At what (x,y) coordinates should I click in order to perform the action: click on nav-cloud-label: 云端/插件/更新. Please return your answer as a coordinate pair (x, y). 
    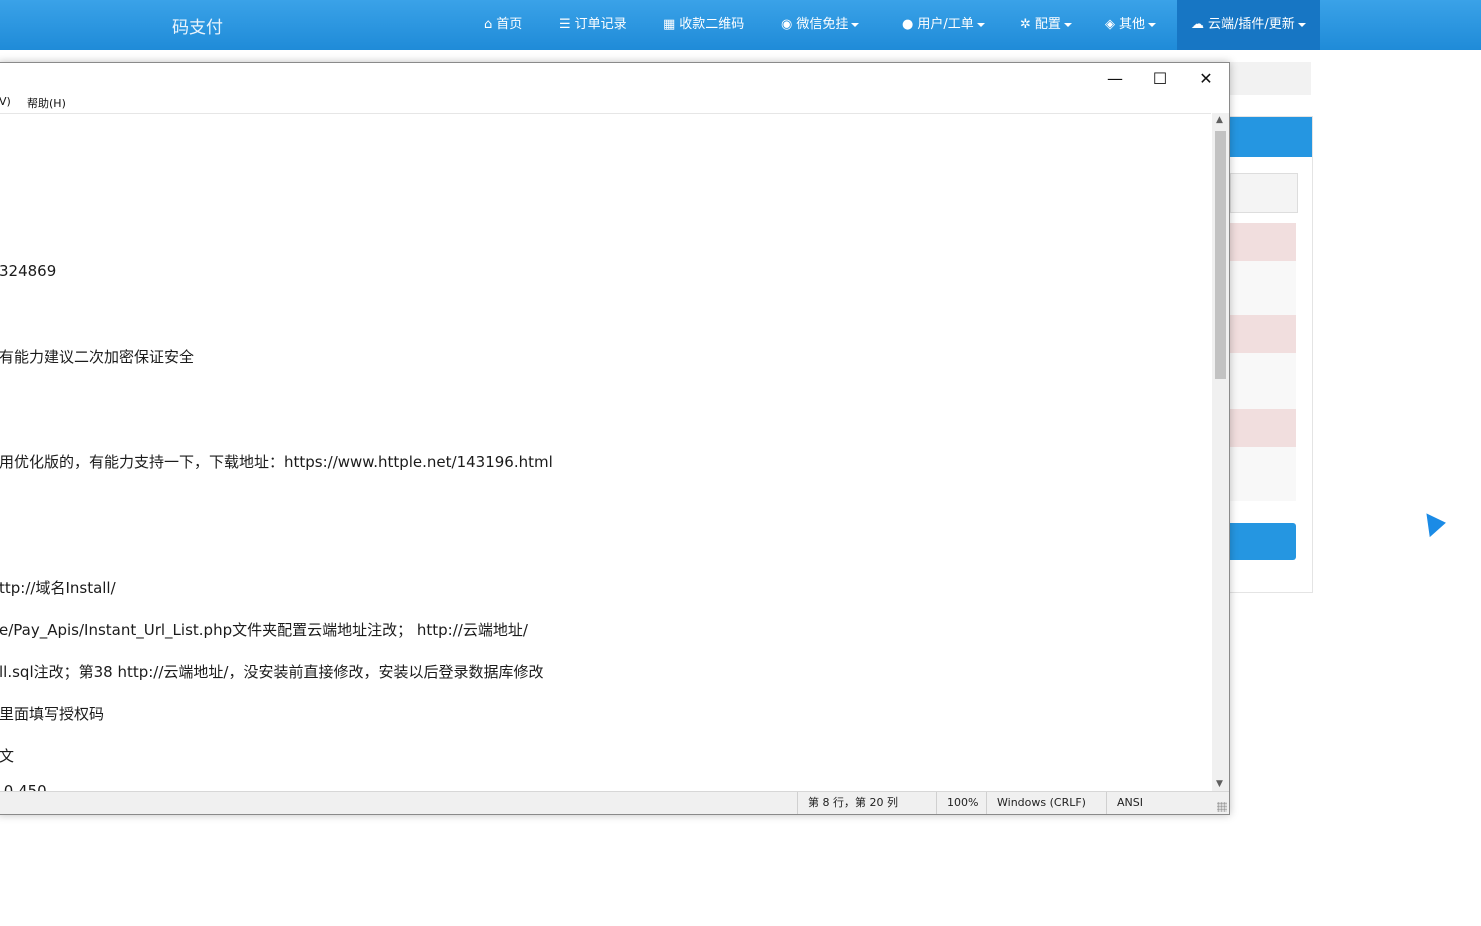
    Looking at the image, I should click on (1251, 24).